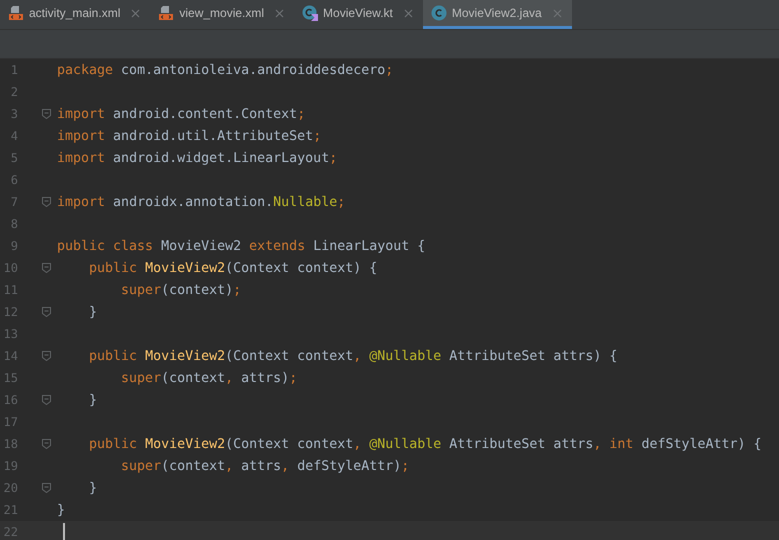 The width and height of the screenshot is (779, 540). I want to click on line-number: 14, so click(10, 356).